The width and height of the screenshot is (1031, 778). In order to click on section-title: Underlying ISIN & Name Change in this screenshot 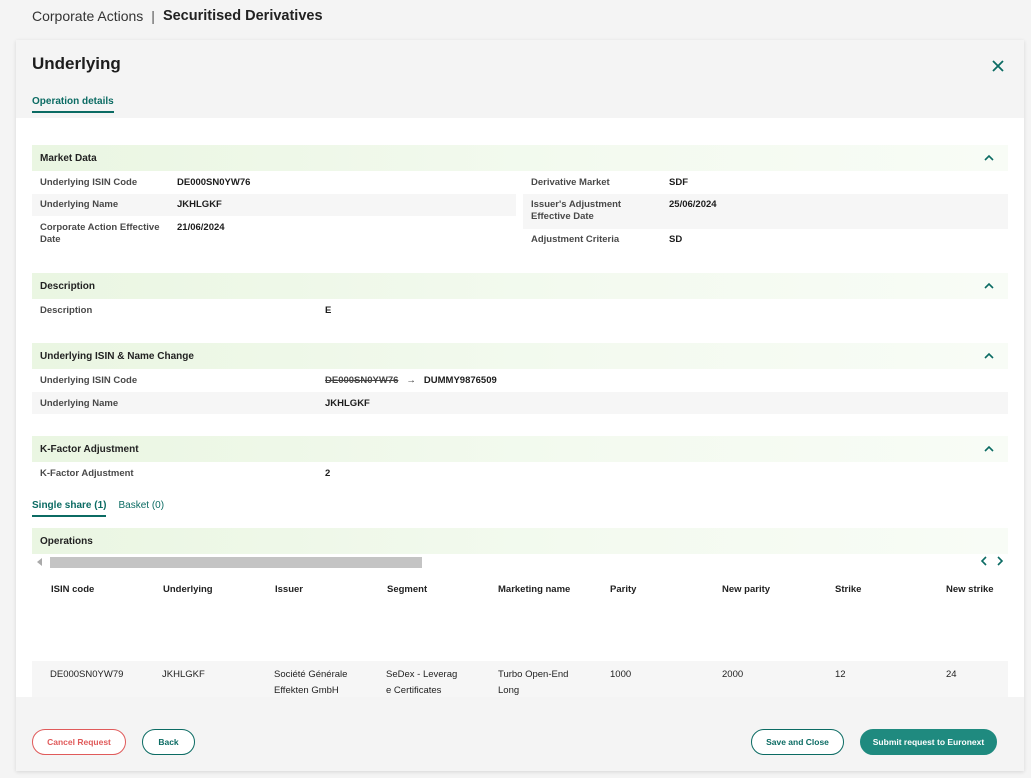, I will do `click(117, 356)`.